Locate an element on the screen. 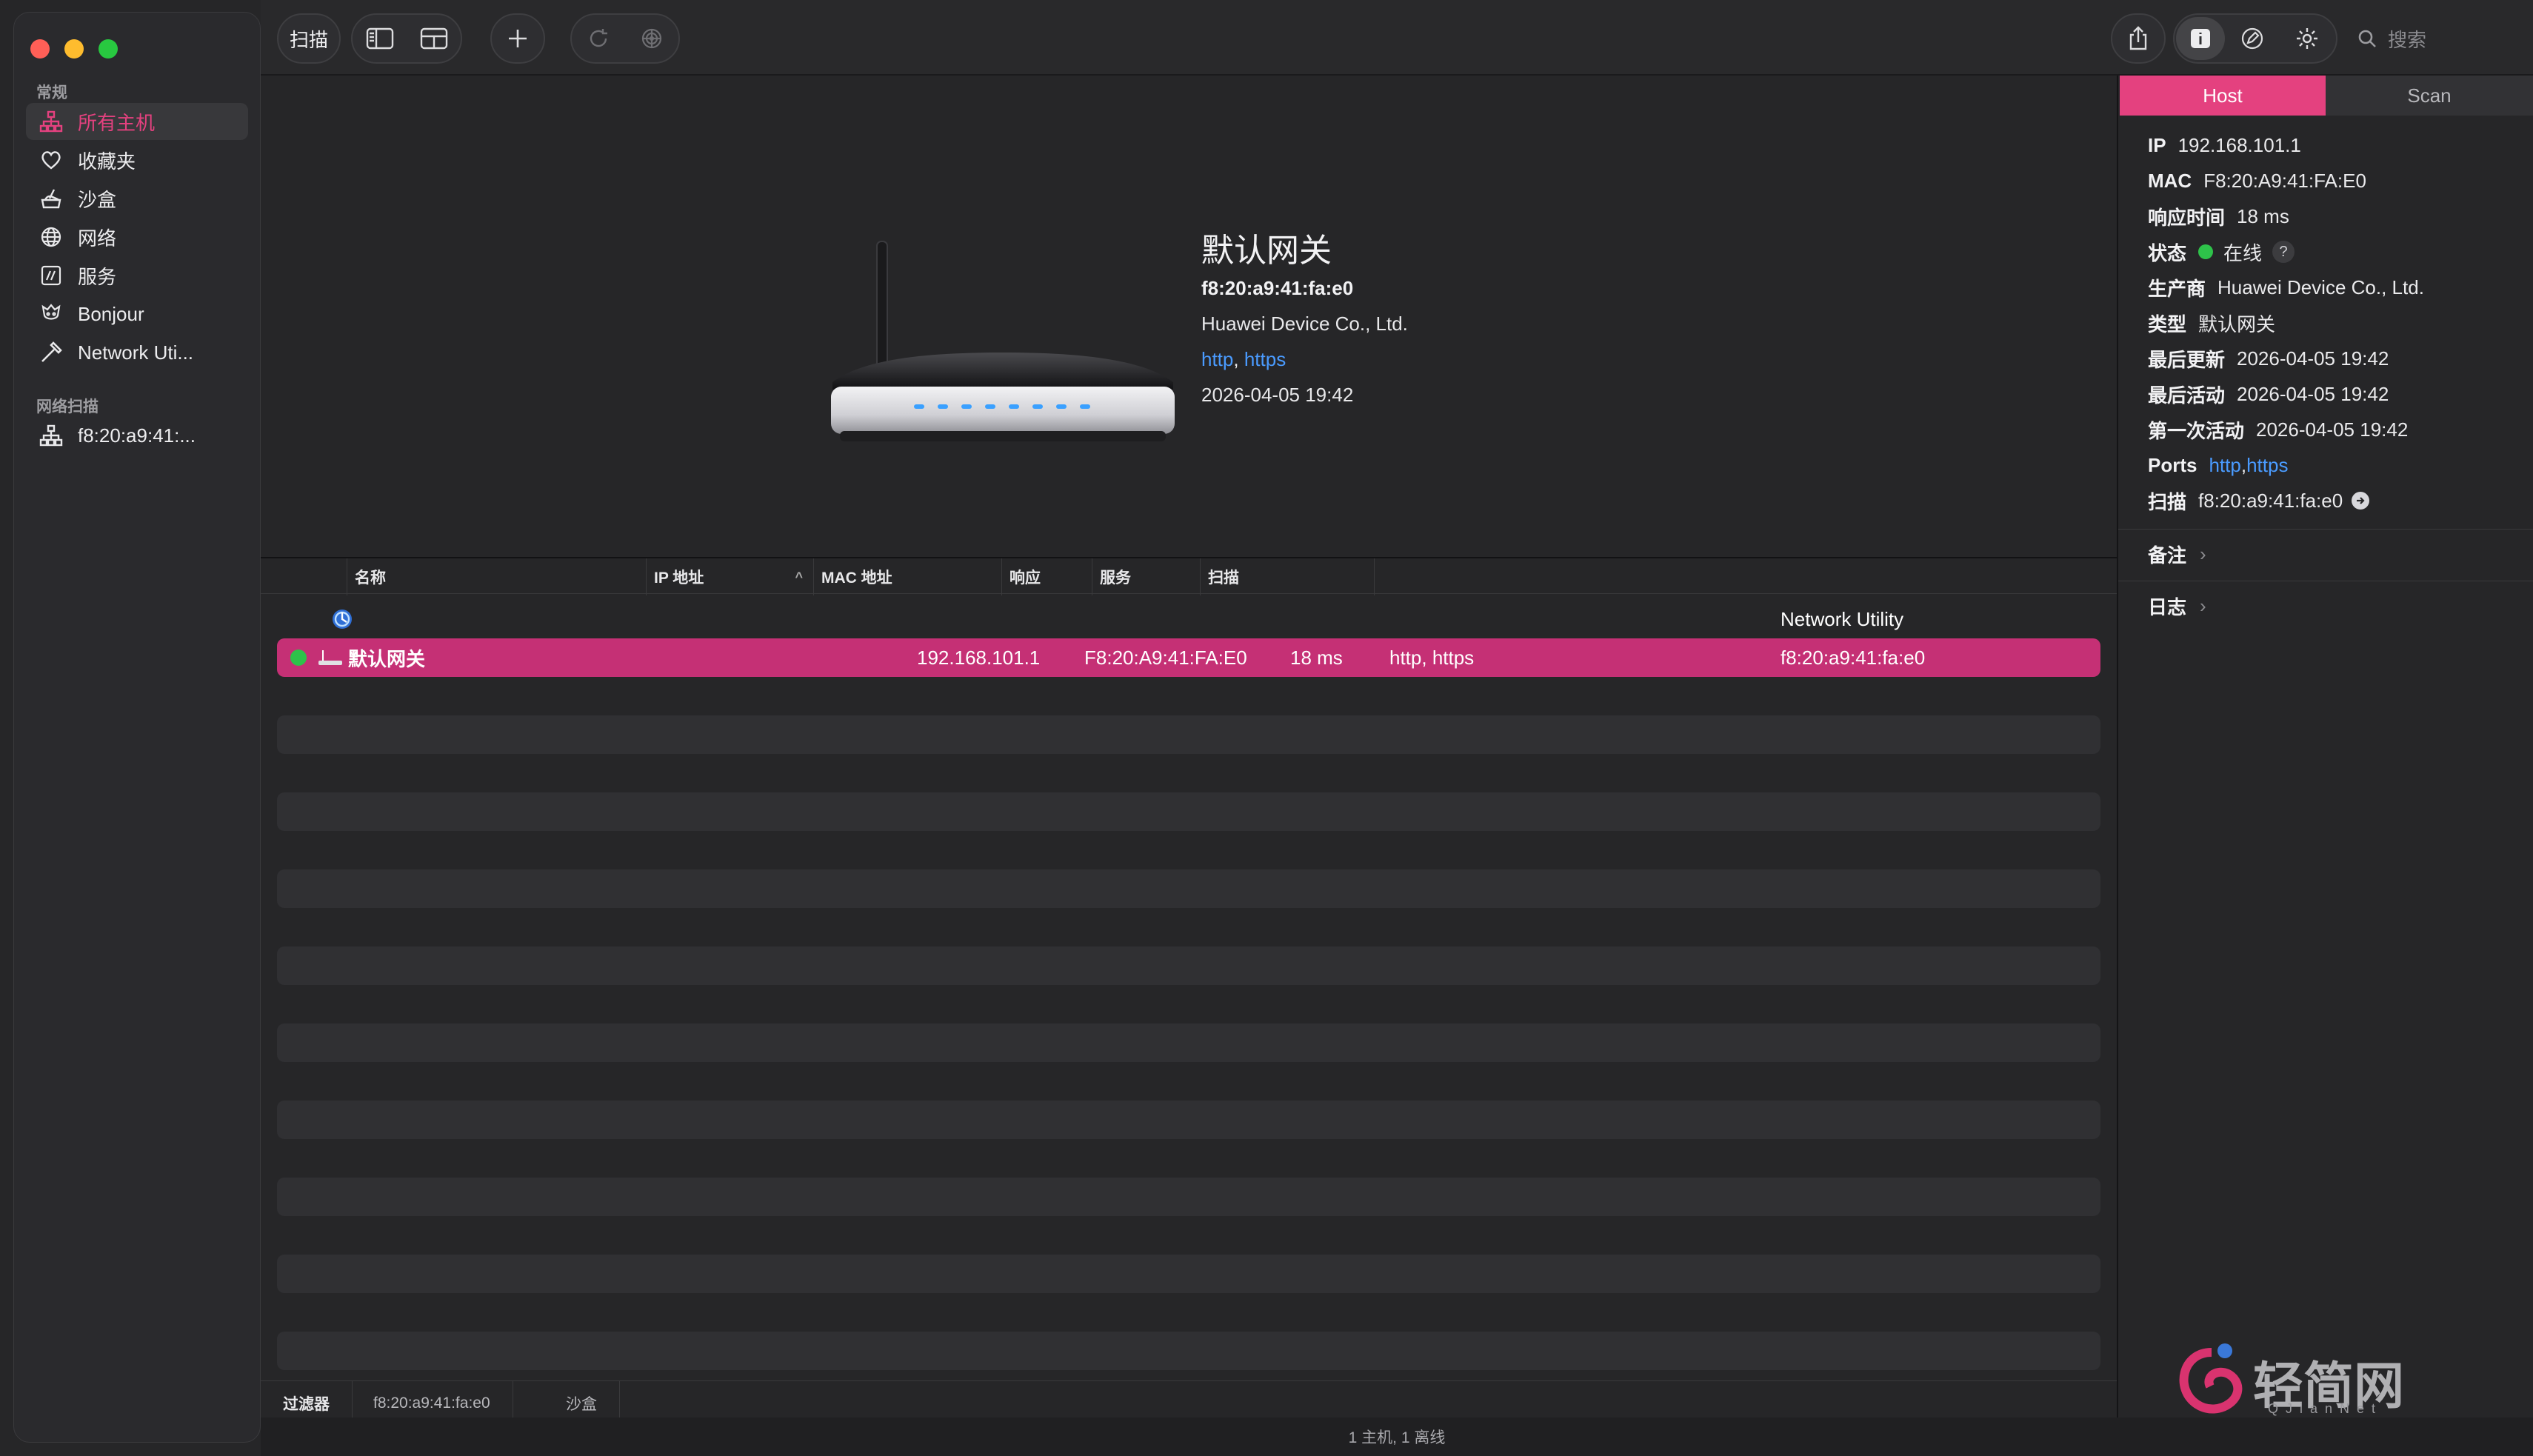  column-label: MAC 地址 is located at coordinates (856, 578).